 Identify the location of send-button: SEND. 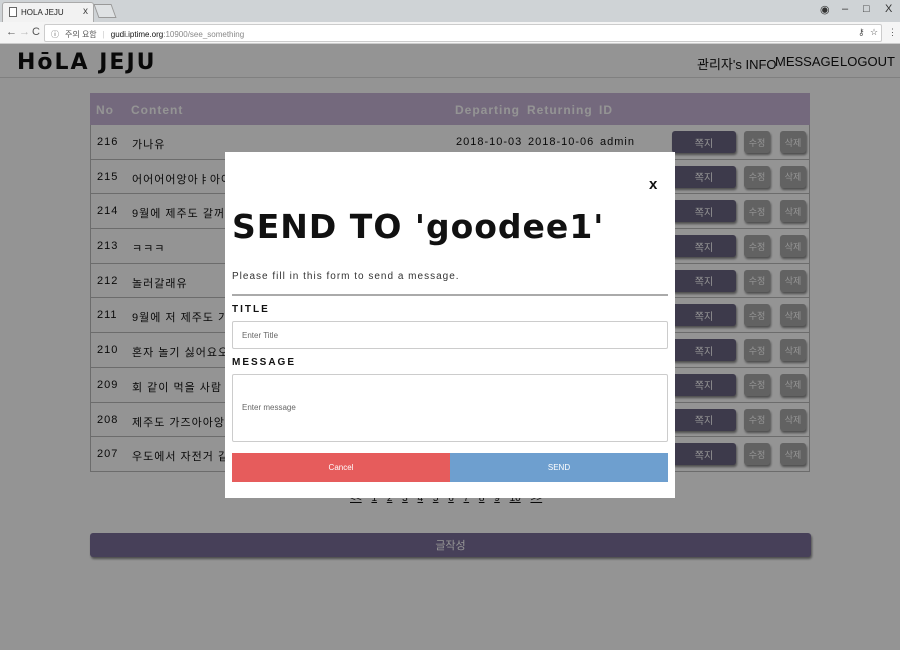
(559, 467).